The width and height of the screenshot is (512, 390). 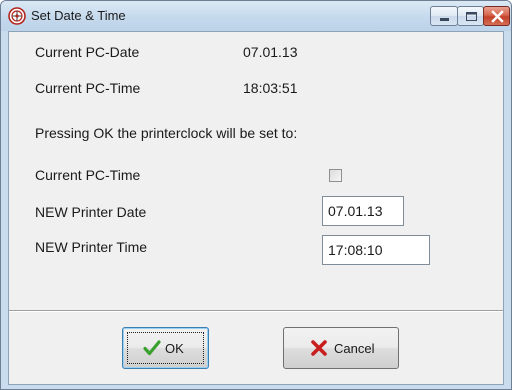 What do you see at coordinates (78, 15) in the screenshot?
I see `window-title: Set Date & Time` at bounding box center [78, 15].